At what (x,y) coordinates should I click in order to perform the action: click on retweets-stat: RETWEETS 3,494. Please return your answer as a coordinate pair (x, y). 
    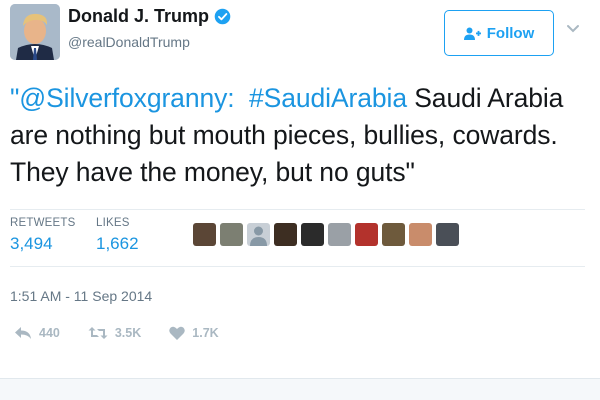
    Looking at the image, I should click on (43, 235).